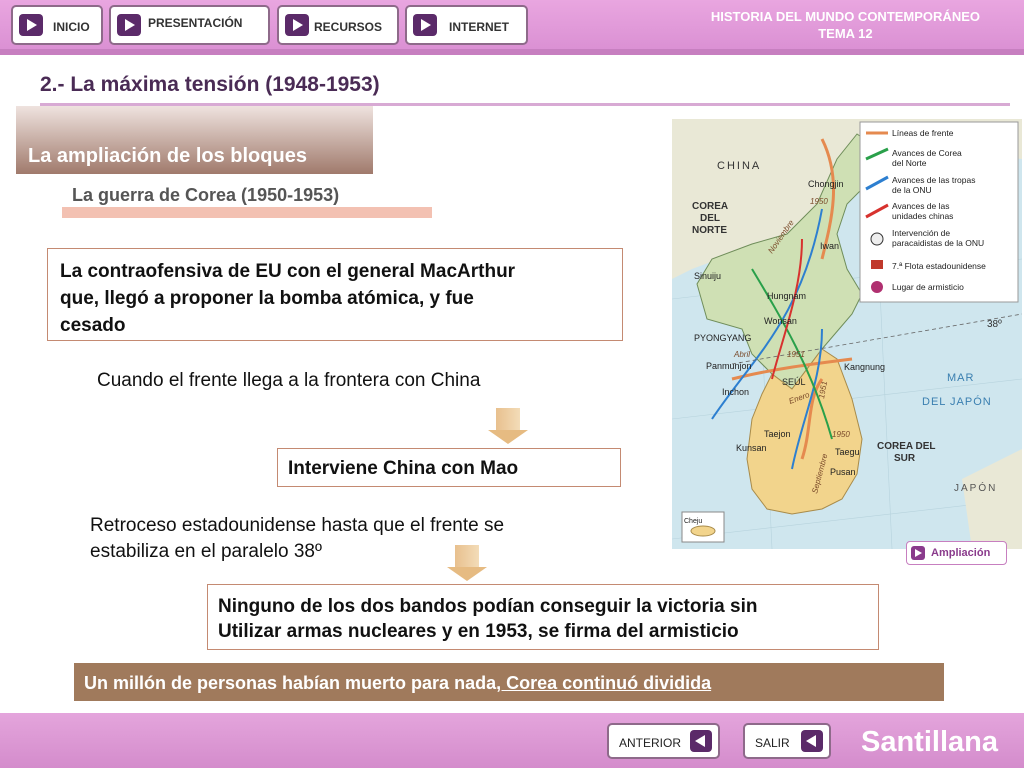 The height and width of the screenshot is (768, 1024). What do you see at coordinates (786, 296) in the screenshot?
I see `map-city: Hungnam` at bounding box center [786, 296].